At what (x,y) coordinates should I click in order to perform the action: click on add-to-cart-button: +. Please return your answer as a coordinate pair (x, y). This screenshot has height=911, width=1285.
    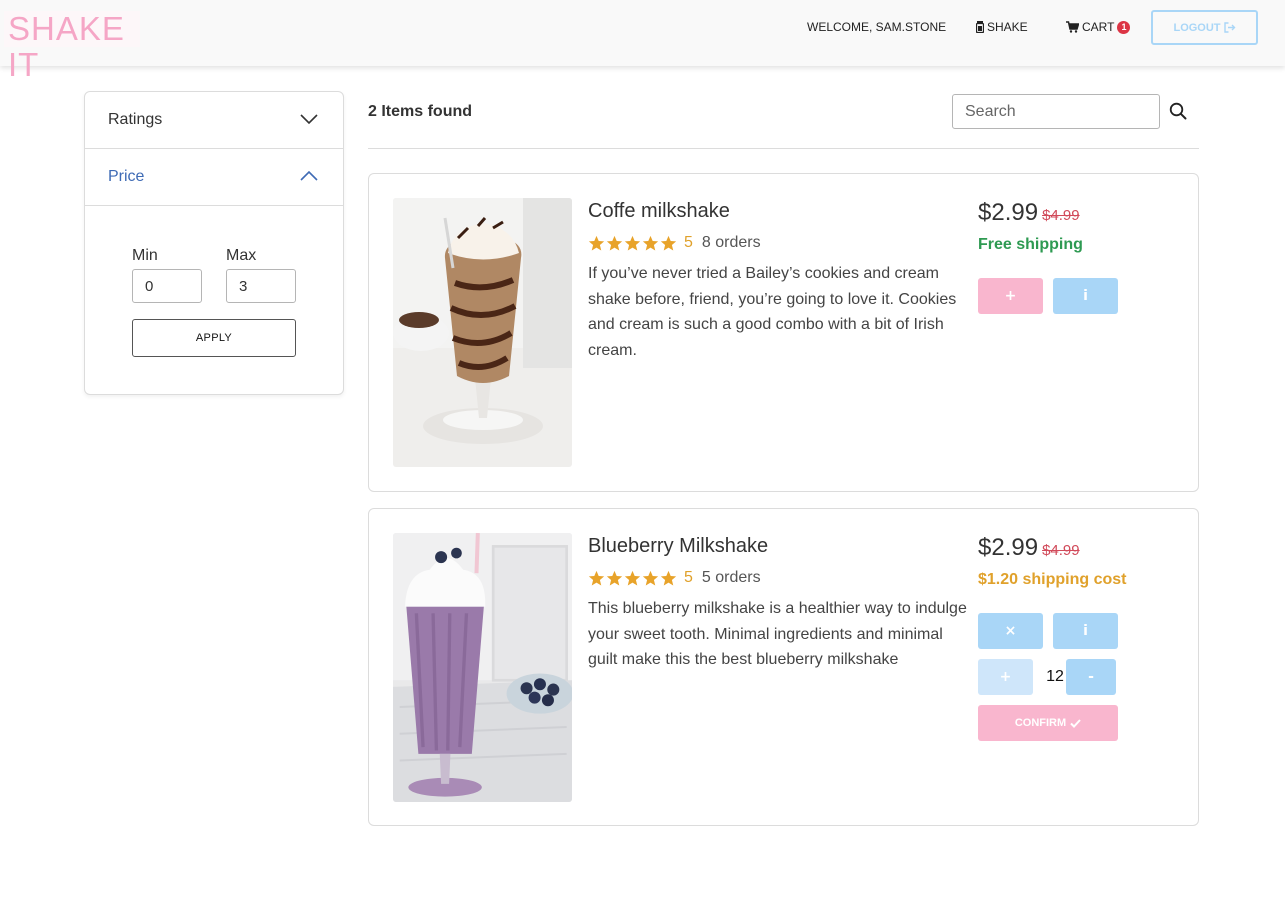
    Looking at the image, I should click on (1010, 296).